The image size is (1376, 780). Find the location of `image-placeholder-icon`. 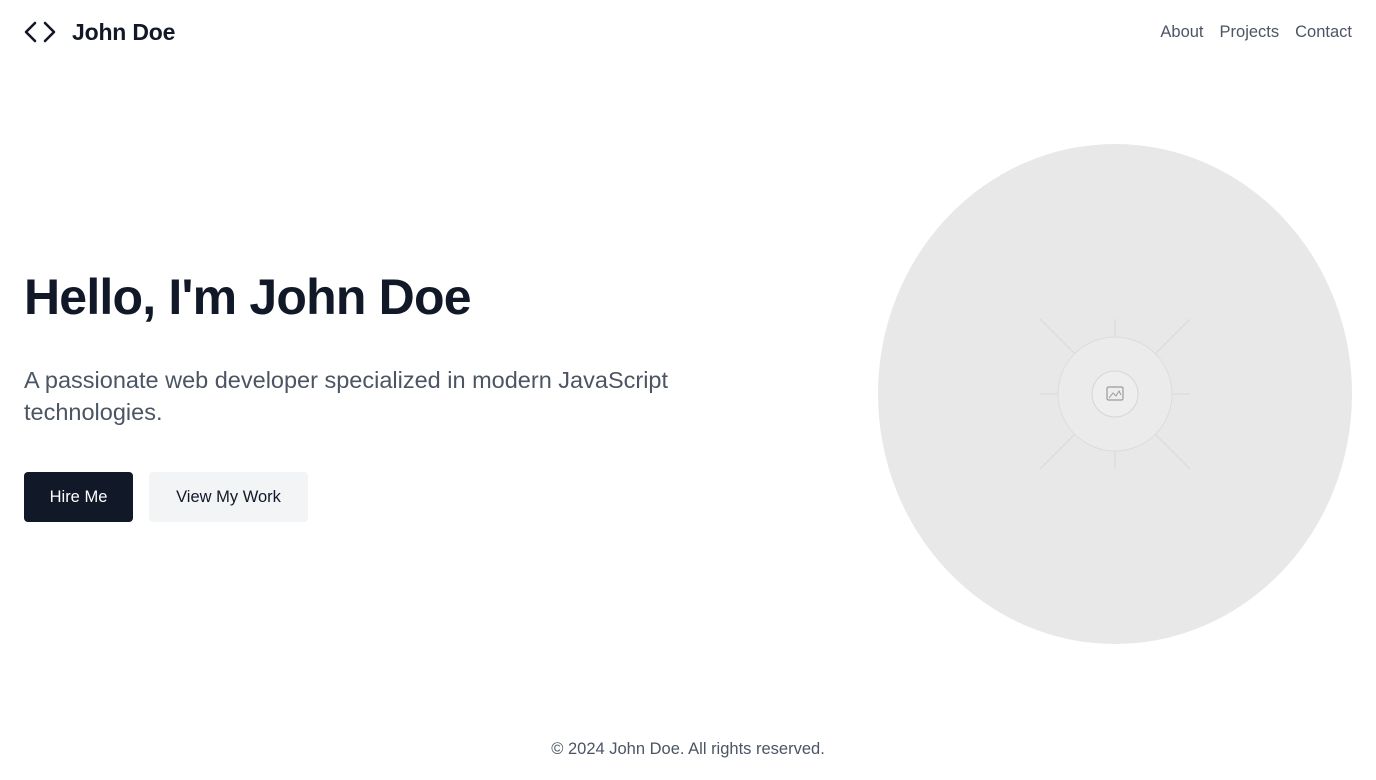

image-placeholder-icon is located at coordinates (1115, 394).